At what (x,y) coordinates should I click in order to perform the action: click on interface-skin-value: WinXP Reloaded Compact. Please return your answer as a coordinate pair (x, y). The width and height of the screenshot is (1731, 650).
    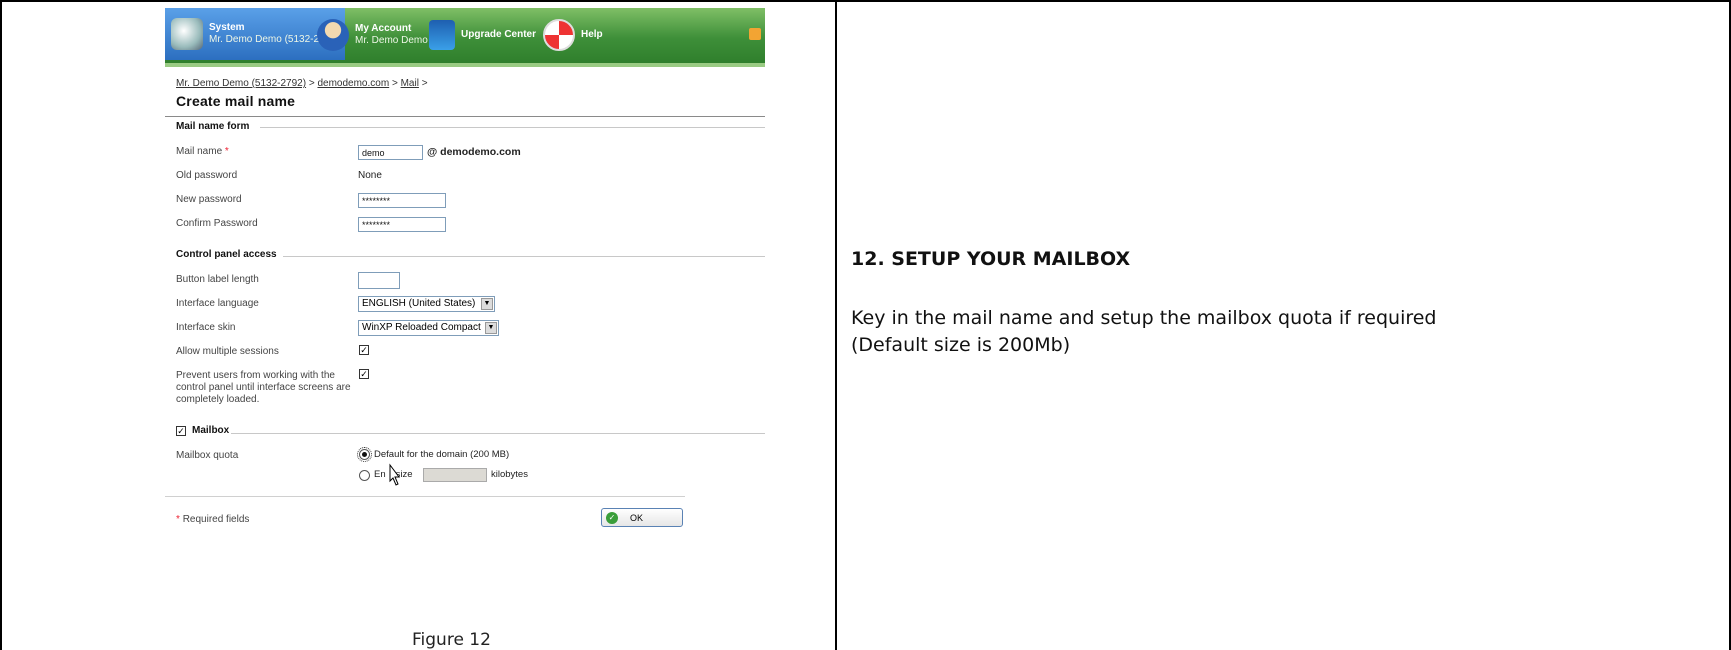
    Looking at the image, I should click on (421, 327).